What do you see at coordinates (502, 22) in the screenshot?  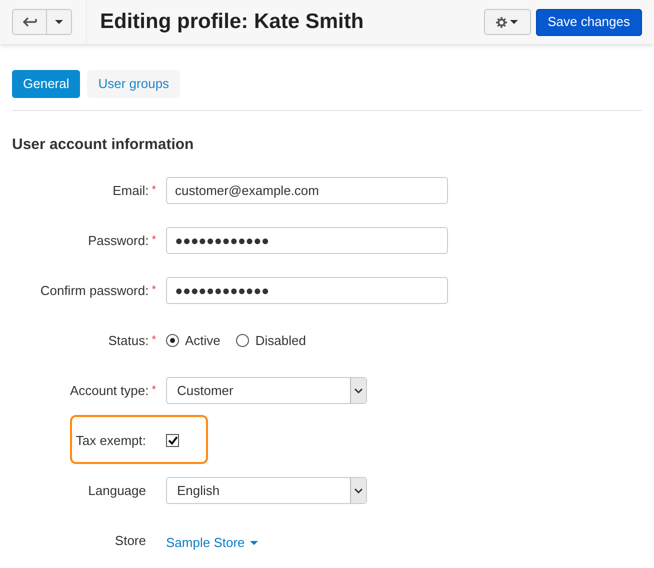 I see `settings-icon` at bounding box center [502, 22].